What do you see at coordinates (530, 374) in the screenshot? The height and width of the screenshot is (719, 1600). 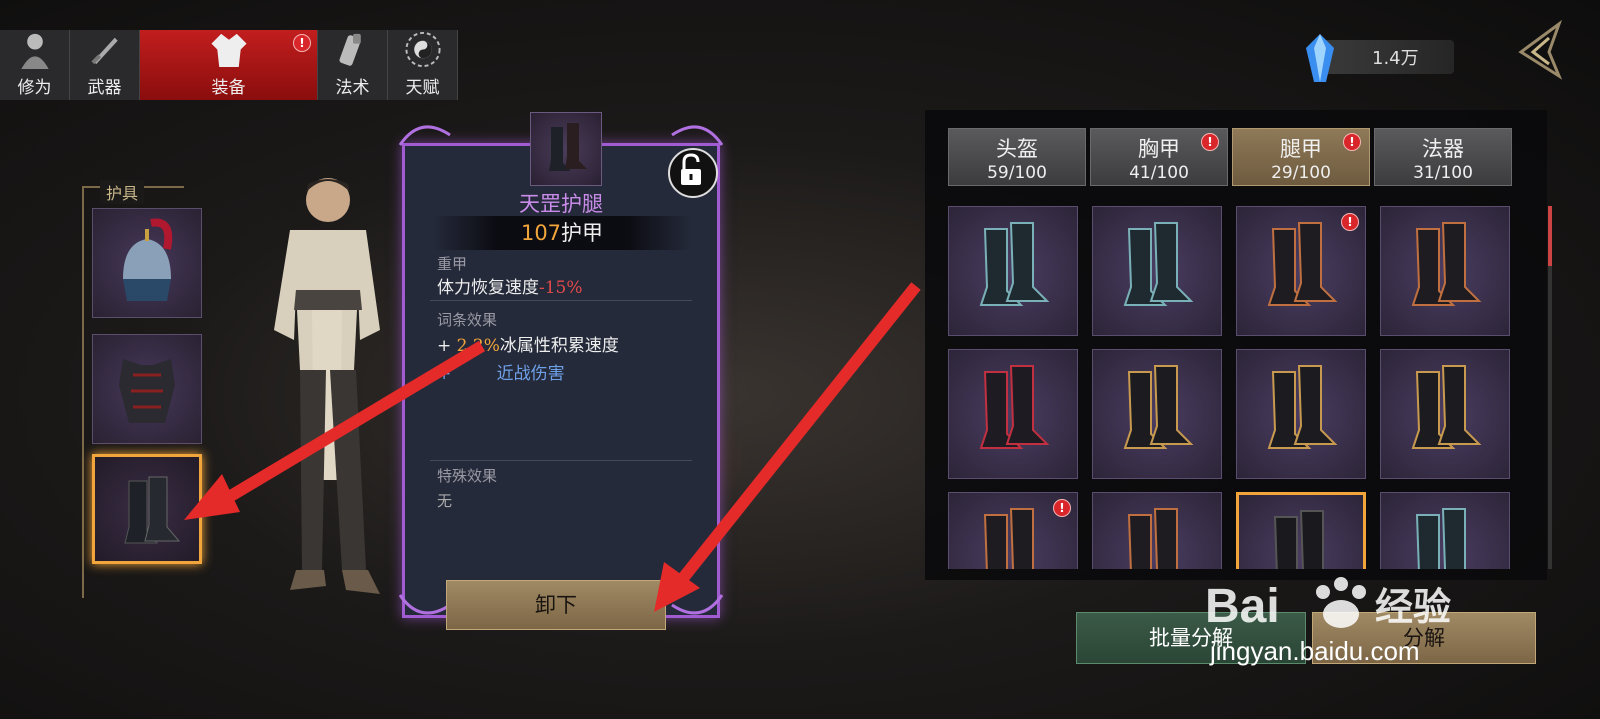 I see `affix-text: 近战伤害` at bounding box center [530, 374].